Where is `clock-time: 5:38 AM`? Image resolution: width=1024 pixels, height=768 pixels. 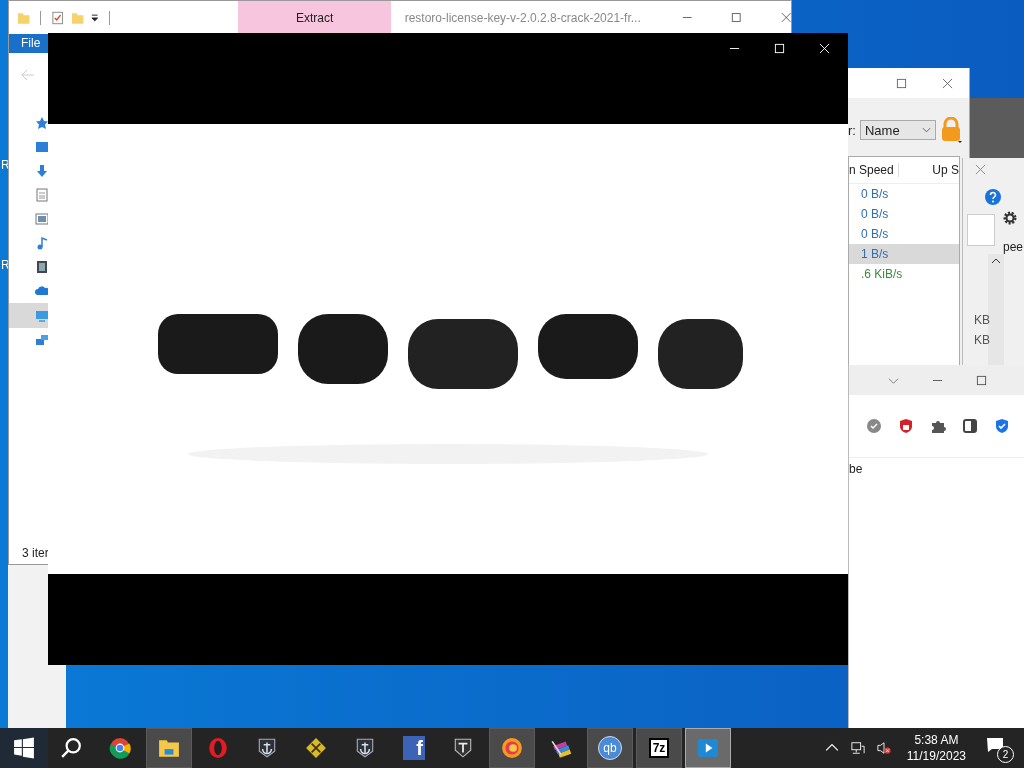 clock-time: 5:38 AM is located at coordinates (936, 740).